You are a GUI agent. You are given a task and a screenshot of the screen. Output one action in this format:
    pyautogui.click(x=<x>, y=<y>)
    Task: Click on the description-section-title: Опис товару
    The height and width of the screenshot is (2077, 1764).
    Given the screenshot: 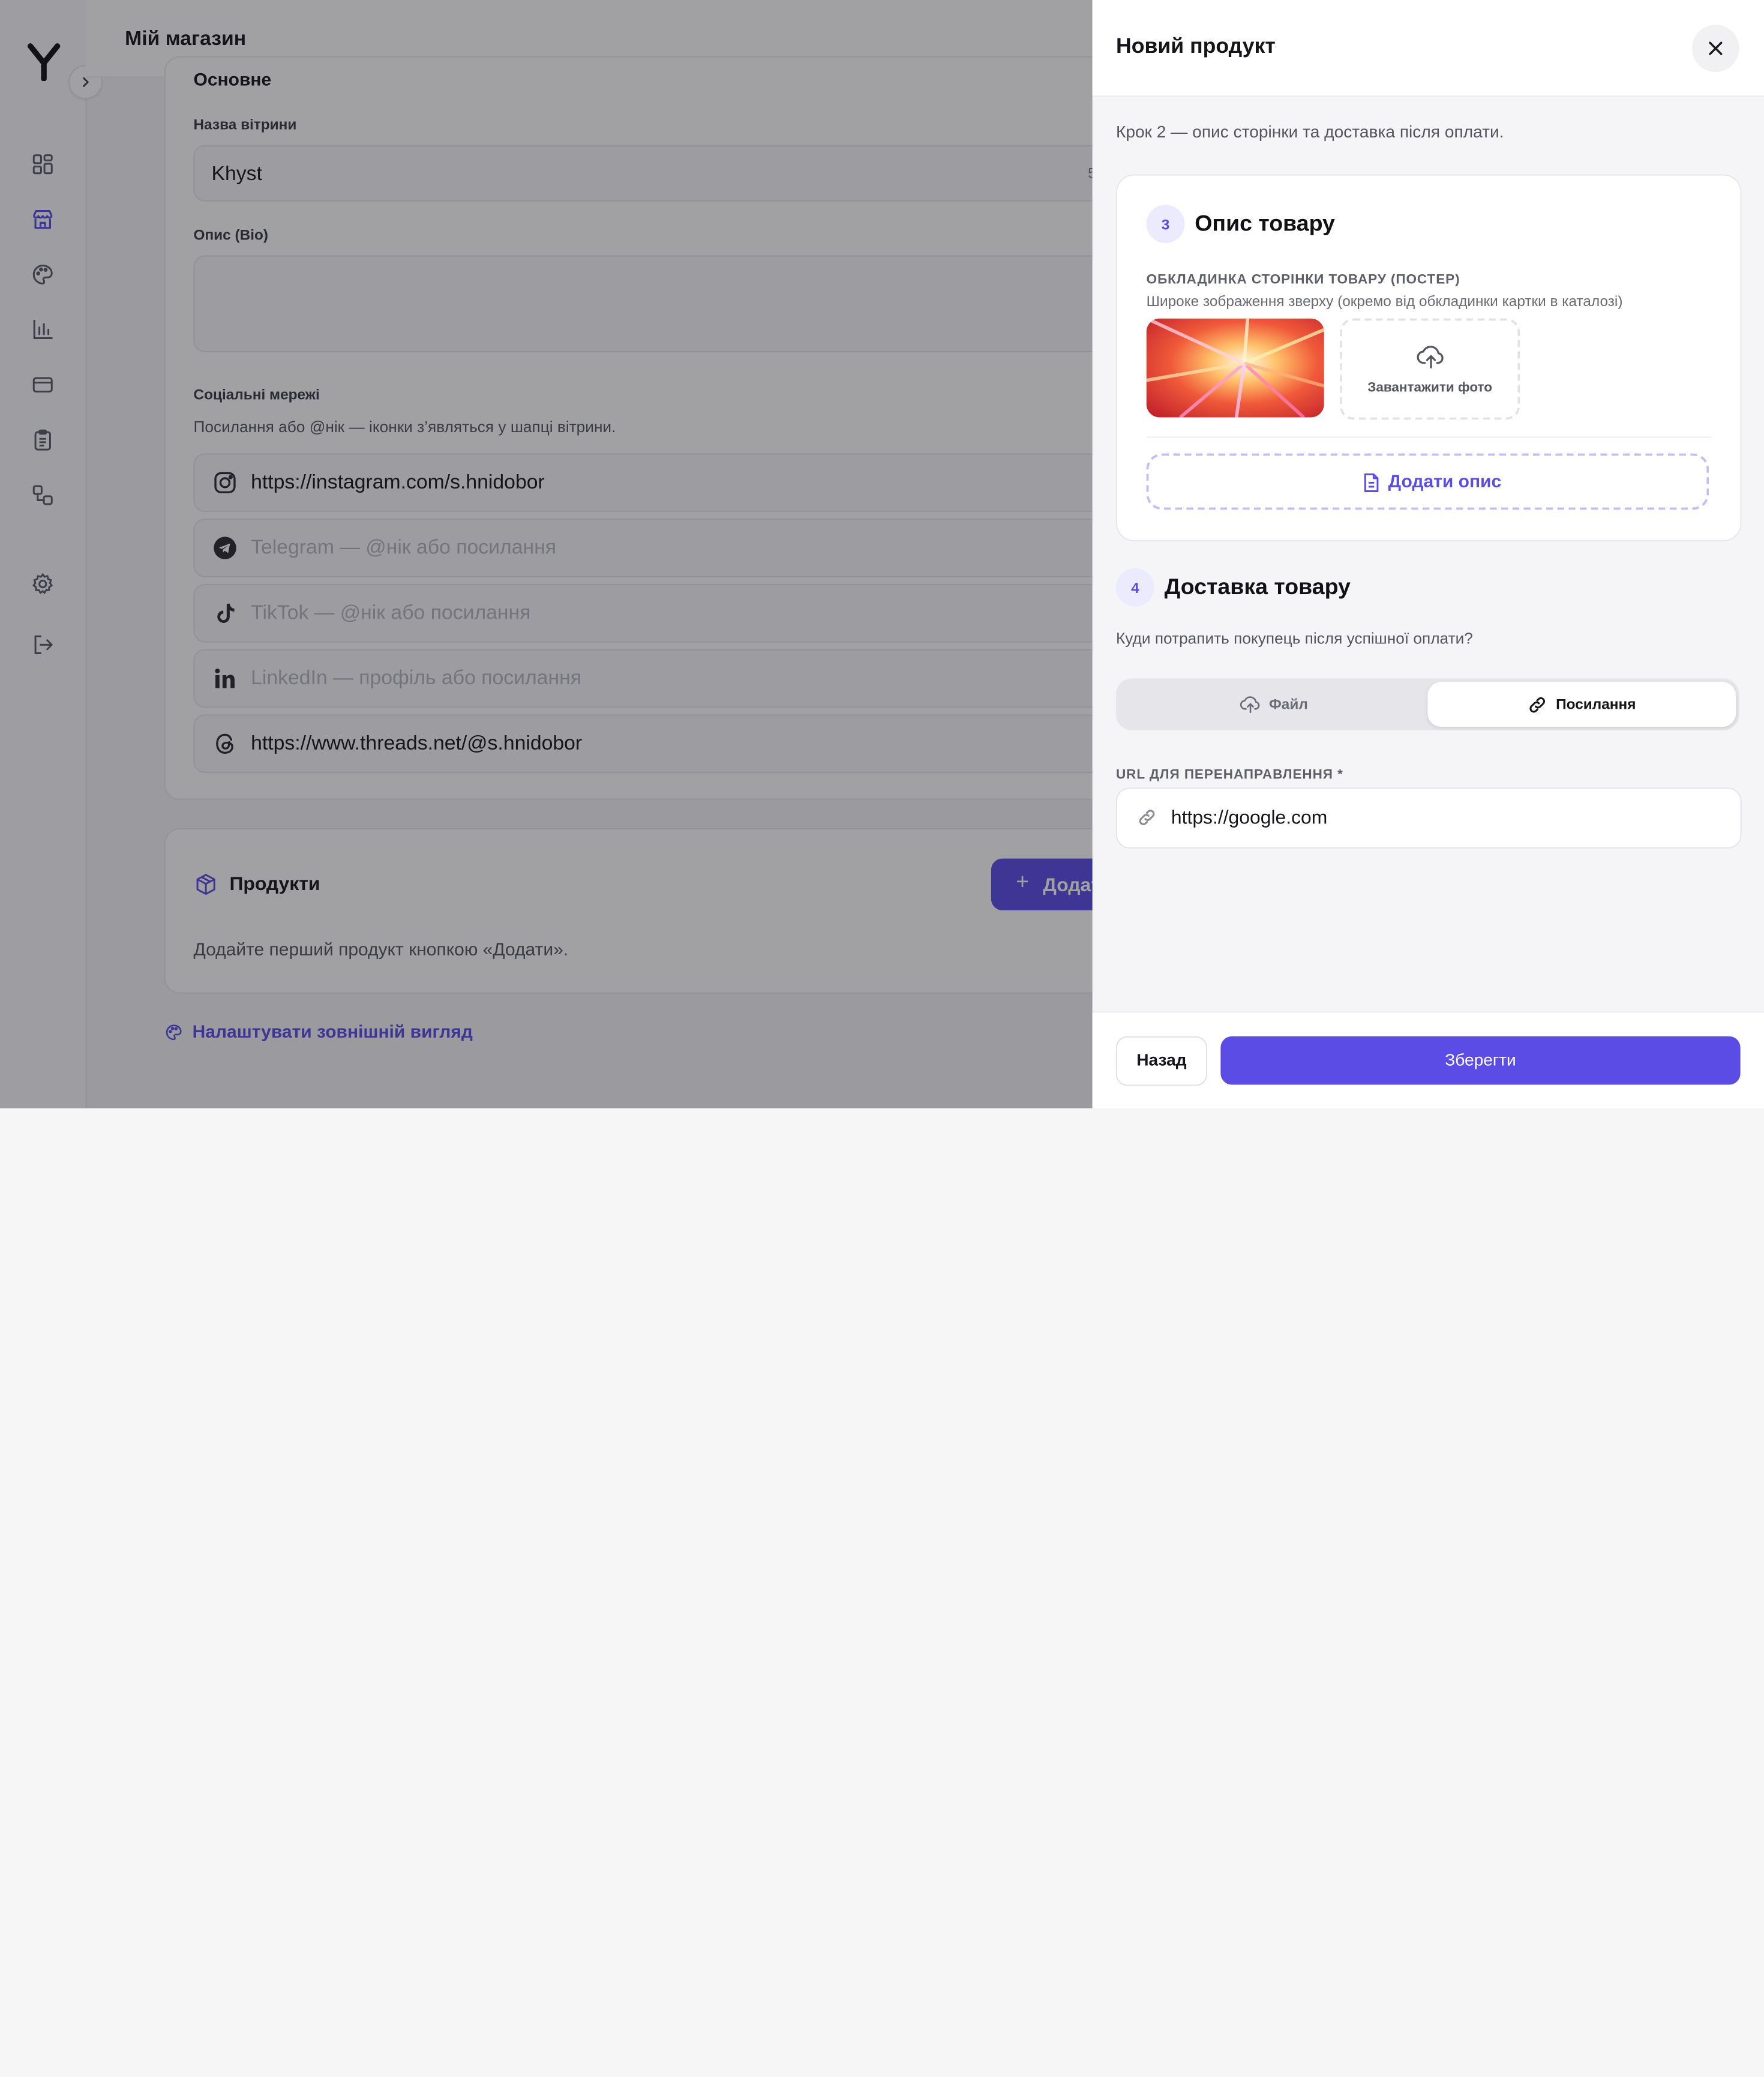 What is the action you would take?
    pyautogui.click(x=1265, y=225)
    